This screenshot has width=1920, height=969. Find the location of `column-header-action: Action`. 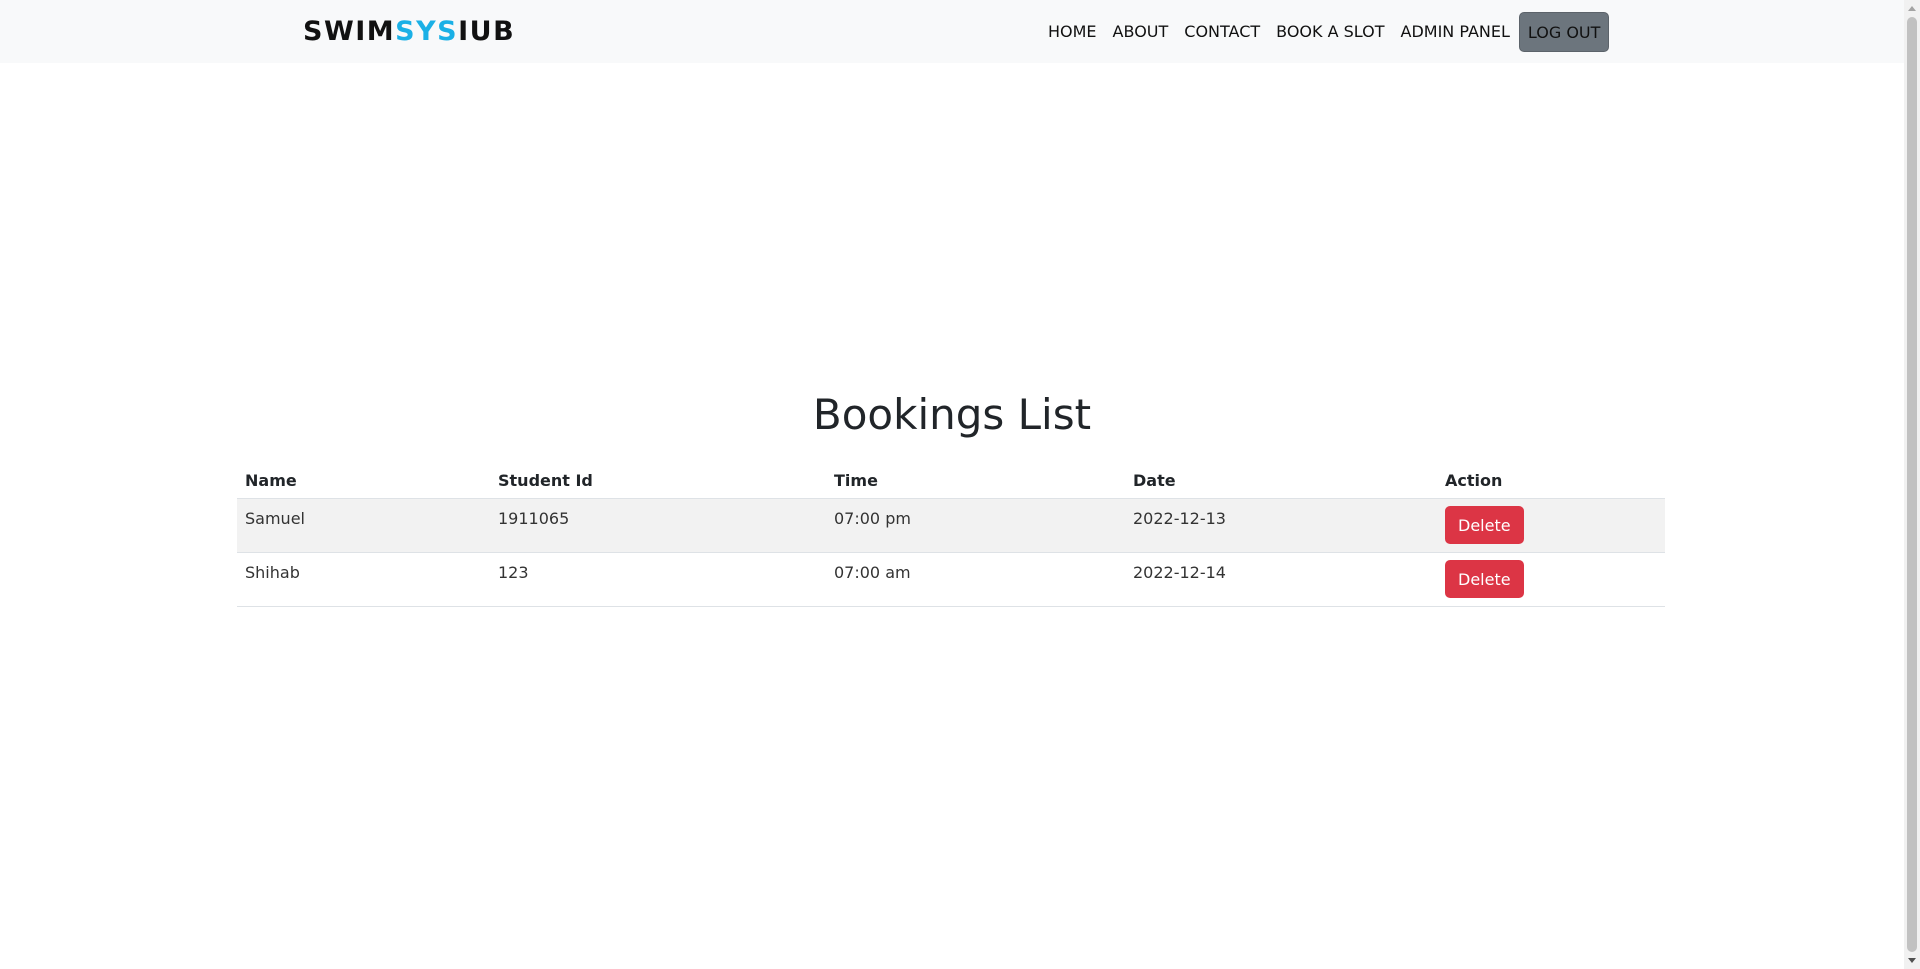

column-header-action: Action is located at coordinates (1551, 480).